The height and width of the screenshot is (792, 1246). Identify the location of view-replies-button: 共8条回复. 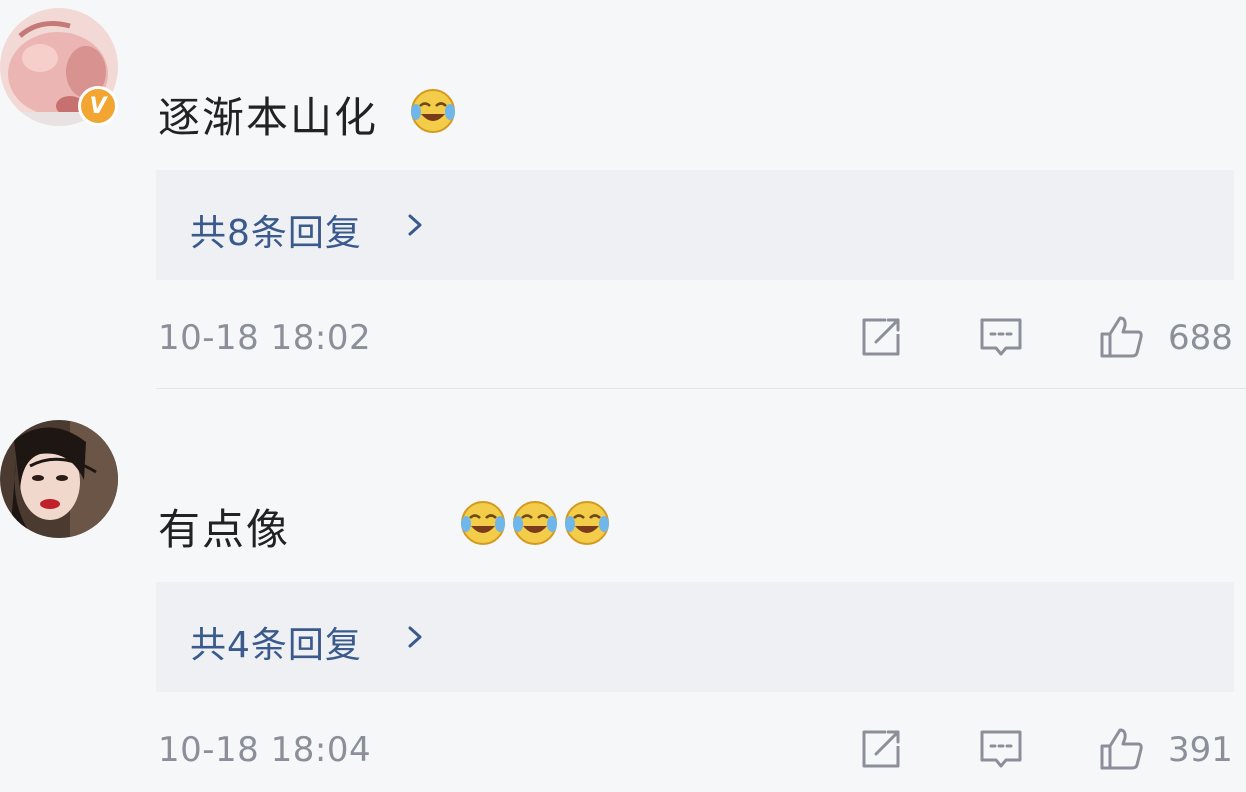
(695, 225).